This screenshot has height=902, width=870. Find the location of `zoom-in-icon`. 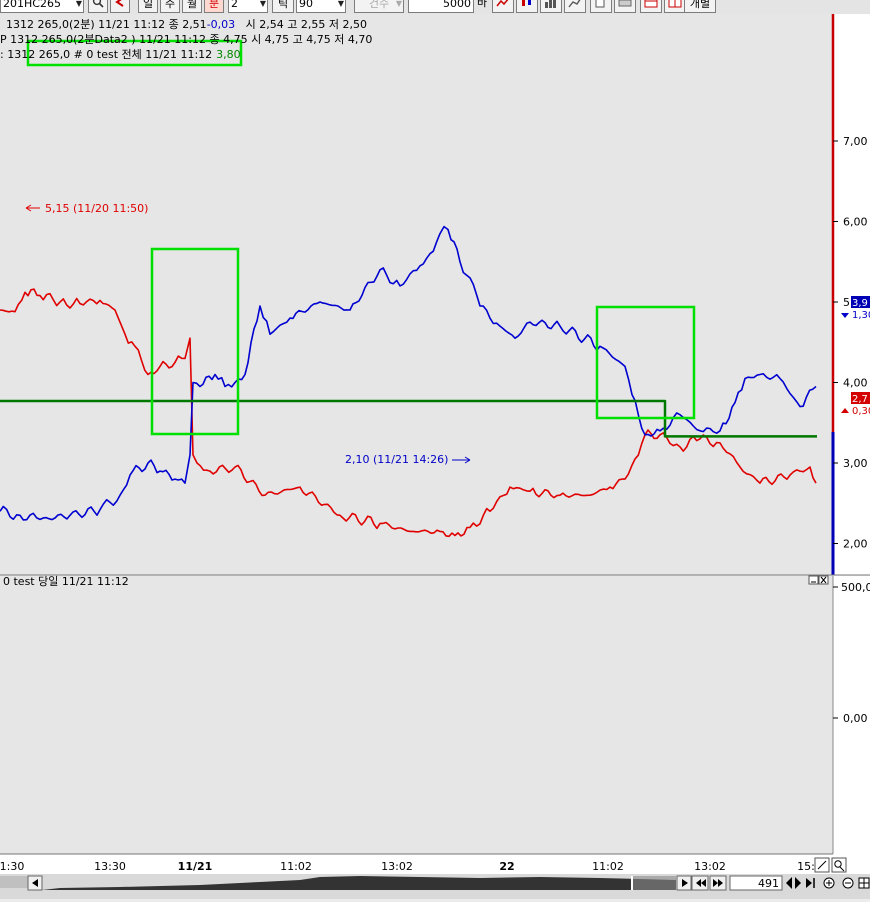

zoom-in-icon is located at coordinates (829, 883).